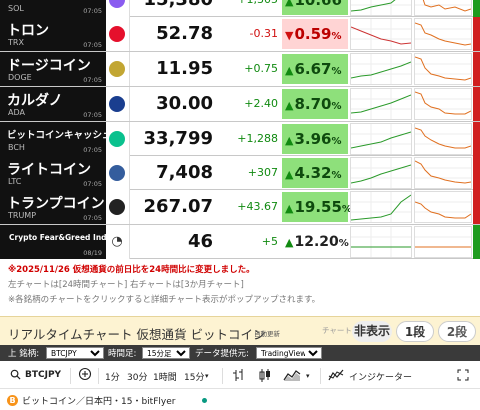 The height and width of the screenshot is (410, 480). What do you see at coordinates (289, 353) in the screenshot?
I see `provider-select: TradingView` at bounding box center [289, 353].